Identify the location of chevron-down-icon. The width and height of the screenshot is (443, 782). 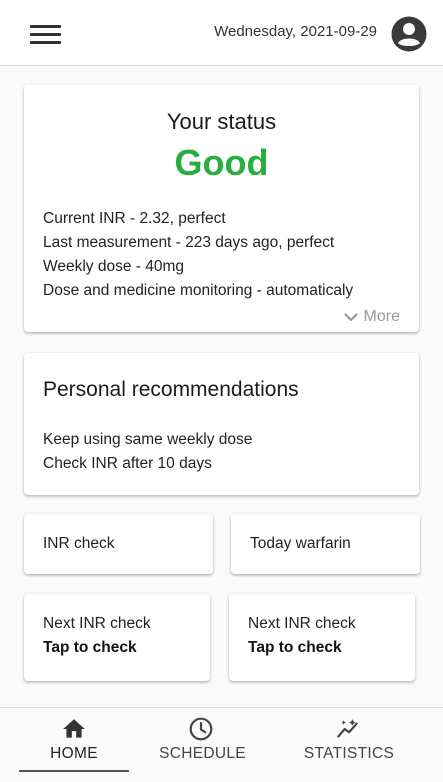
(350, 316).